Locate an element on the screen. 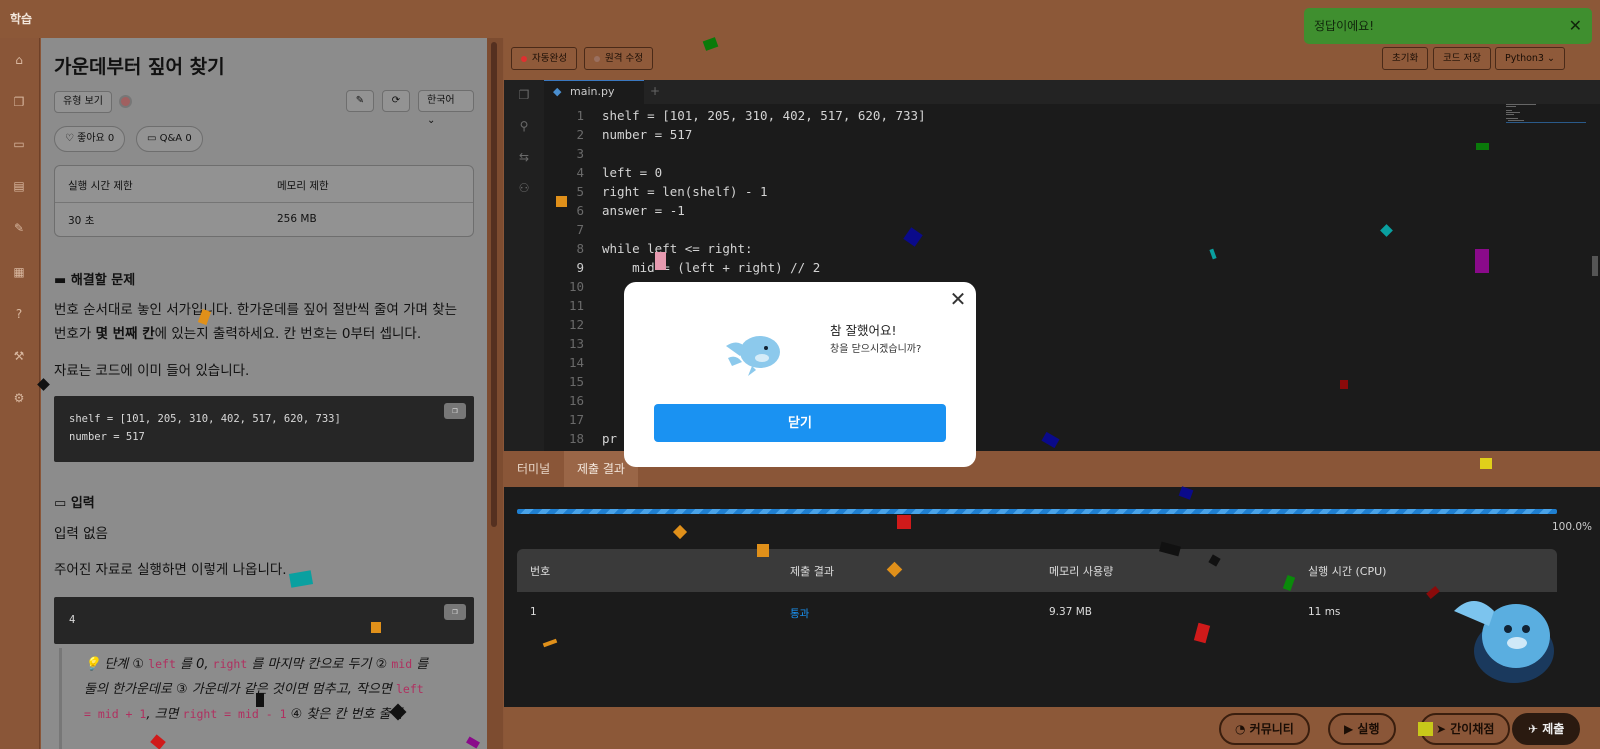 The height and width of the screenshot is (749, 1600). mascot-icon is located at coordinates (753, 356).